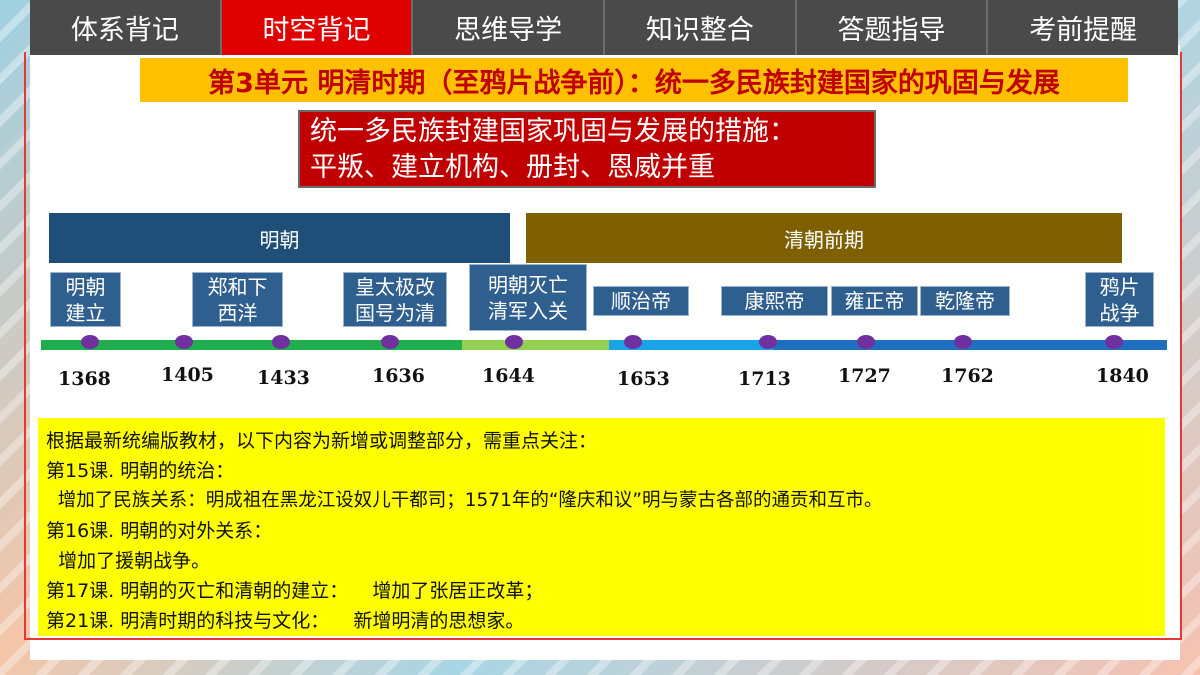  Describe the element at coordinates (187, 375) in the screenshot. I see `year-label: 1405` at that location.